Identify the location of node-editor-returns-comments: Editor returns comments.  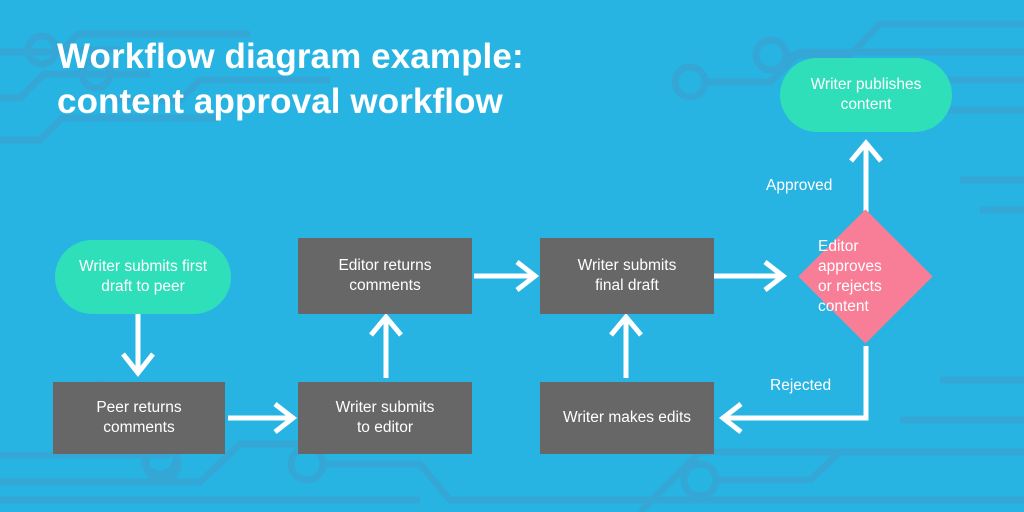
(385, 276).